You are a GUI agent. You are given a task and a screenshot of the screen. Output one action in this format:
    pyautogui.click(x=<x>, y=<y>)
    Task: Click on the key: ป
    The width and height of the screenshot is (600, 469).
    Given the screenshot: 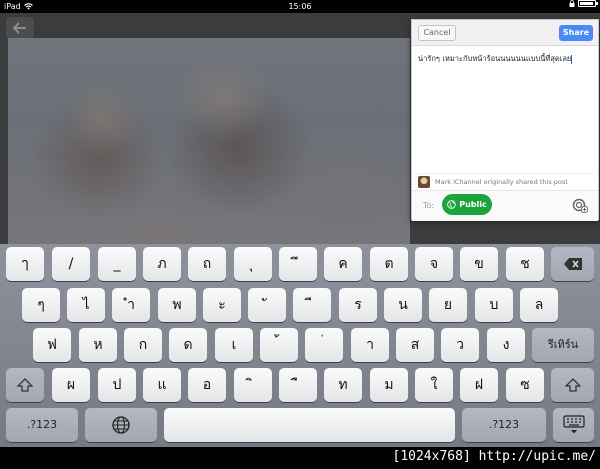 What is the action you would take?
    pyautogui.click(x=117, y=385)
    